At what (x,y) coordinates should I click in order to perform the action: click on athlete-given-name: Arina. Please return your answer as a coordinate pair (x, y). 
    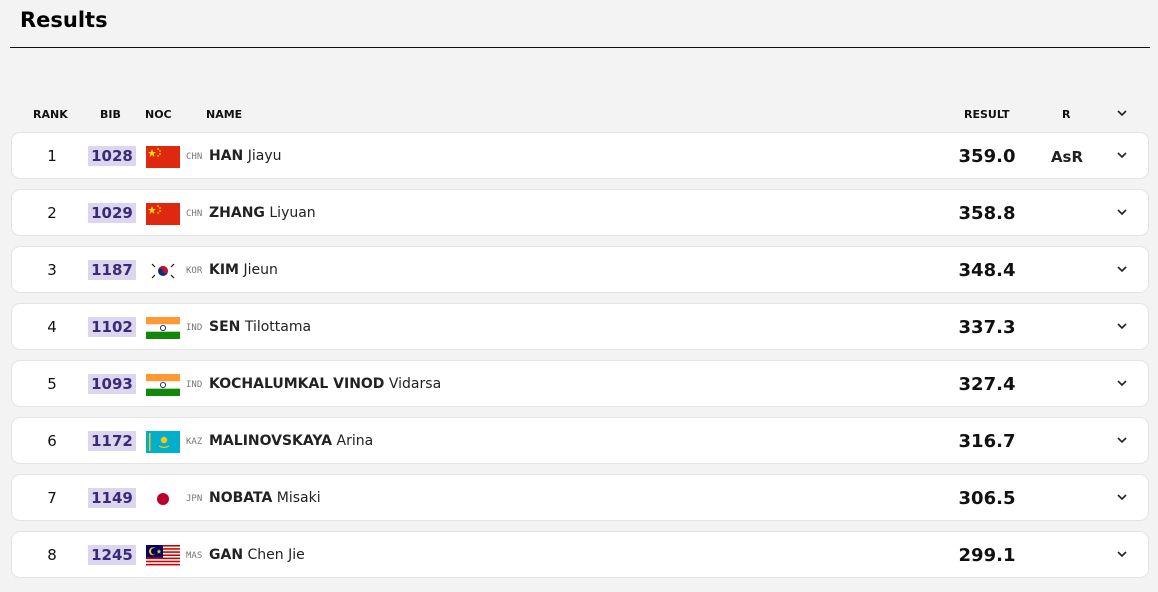
    Looking at the image, I should click on (355, 441).